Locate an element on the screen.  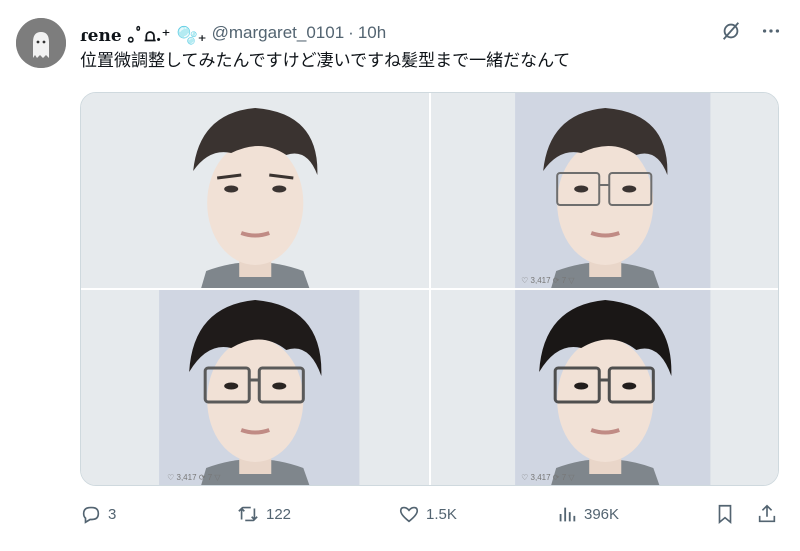
share-button is located at coordinates (767, 514).